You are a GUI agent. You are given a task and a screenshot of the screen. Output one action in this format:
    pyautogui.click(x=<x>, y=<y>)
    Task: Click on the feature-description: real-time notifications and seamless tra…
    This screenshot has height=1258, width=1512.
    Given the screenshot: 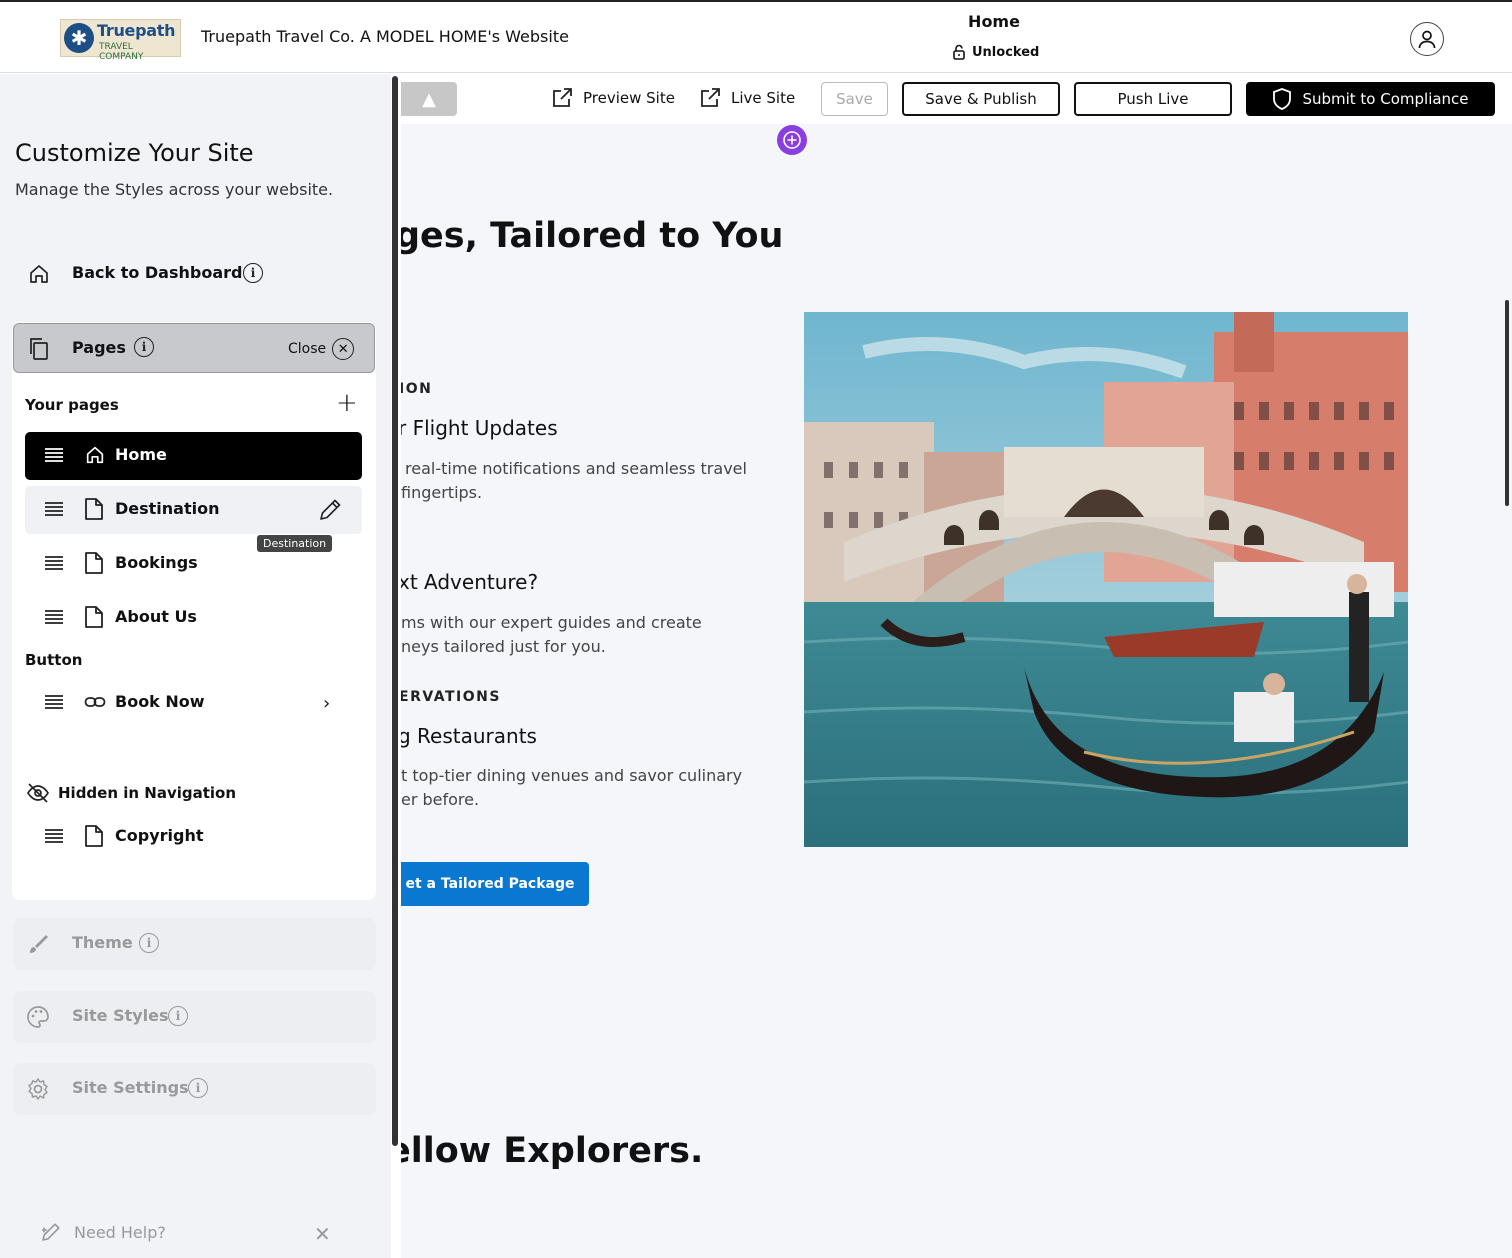 What is the action you would take?
    pyautogui.click(x=581, y=481)
    